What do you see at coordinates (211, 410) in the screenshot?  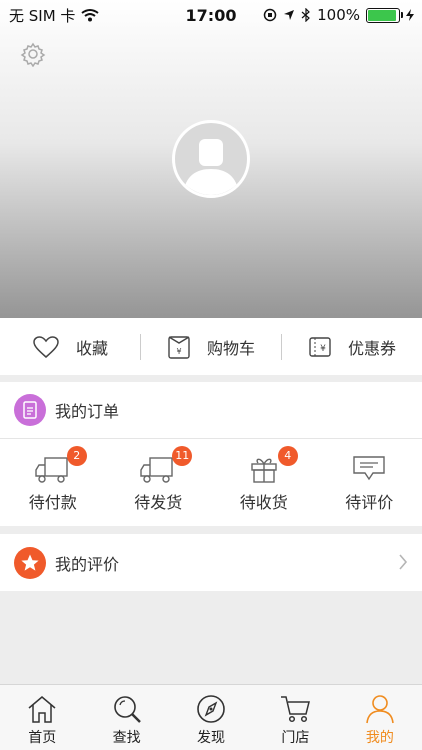 I see `orders-header: 我的订单` at bounding box center [211, 410].